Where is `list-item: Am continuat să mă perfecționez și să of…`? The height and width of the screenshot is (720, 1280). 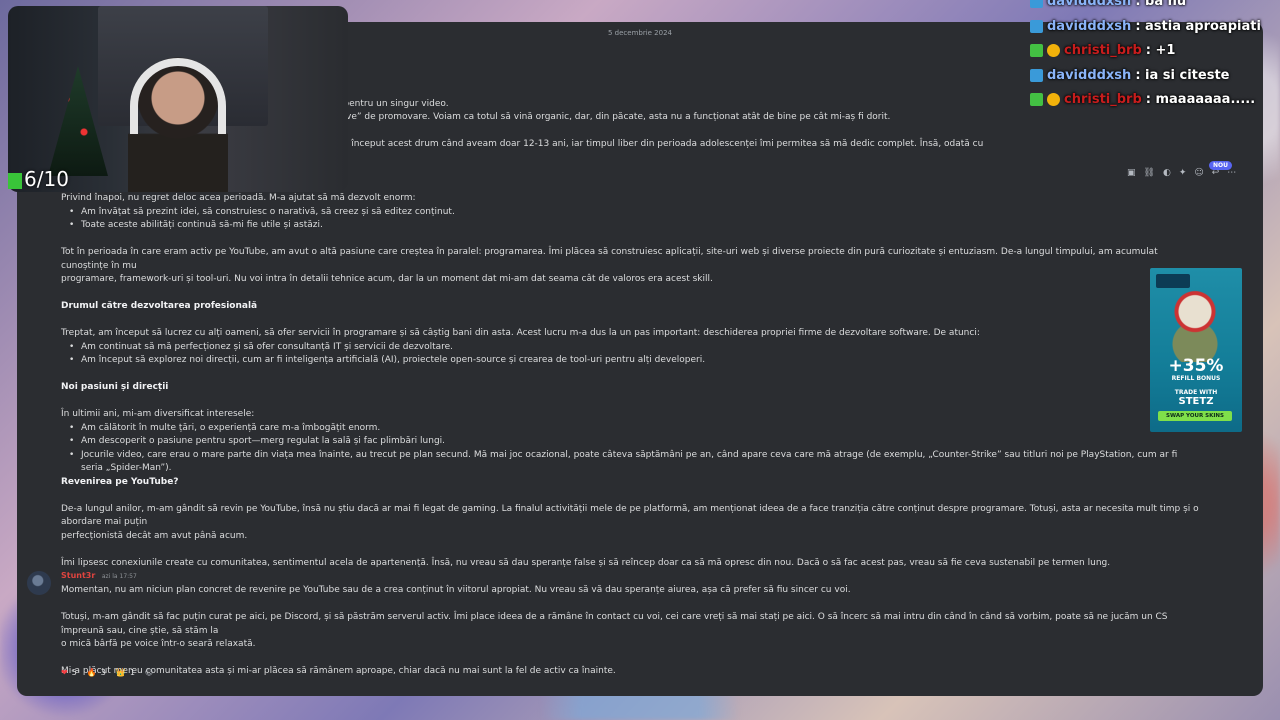 list-item: Am continuat să mă perfecționez și să of… is located at coordinates (631, 348).